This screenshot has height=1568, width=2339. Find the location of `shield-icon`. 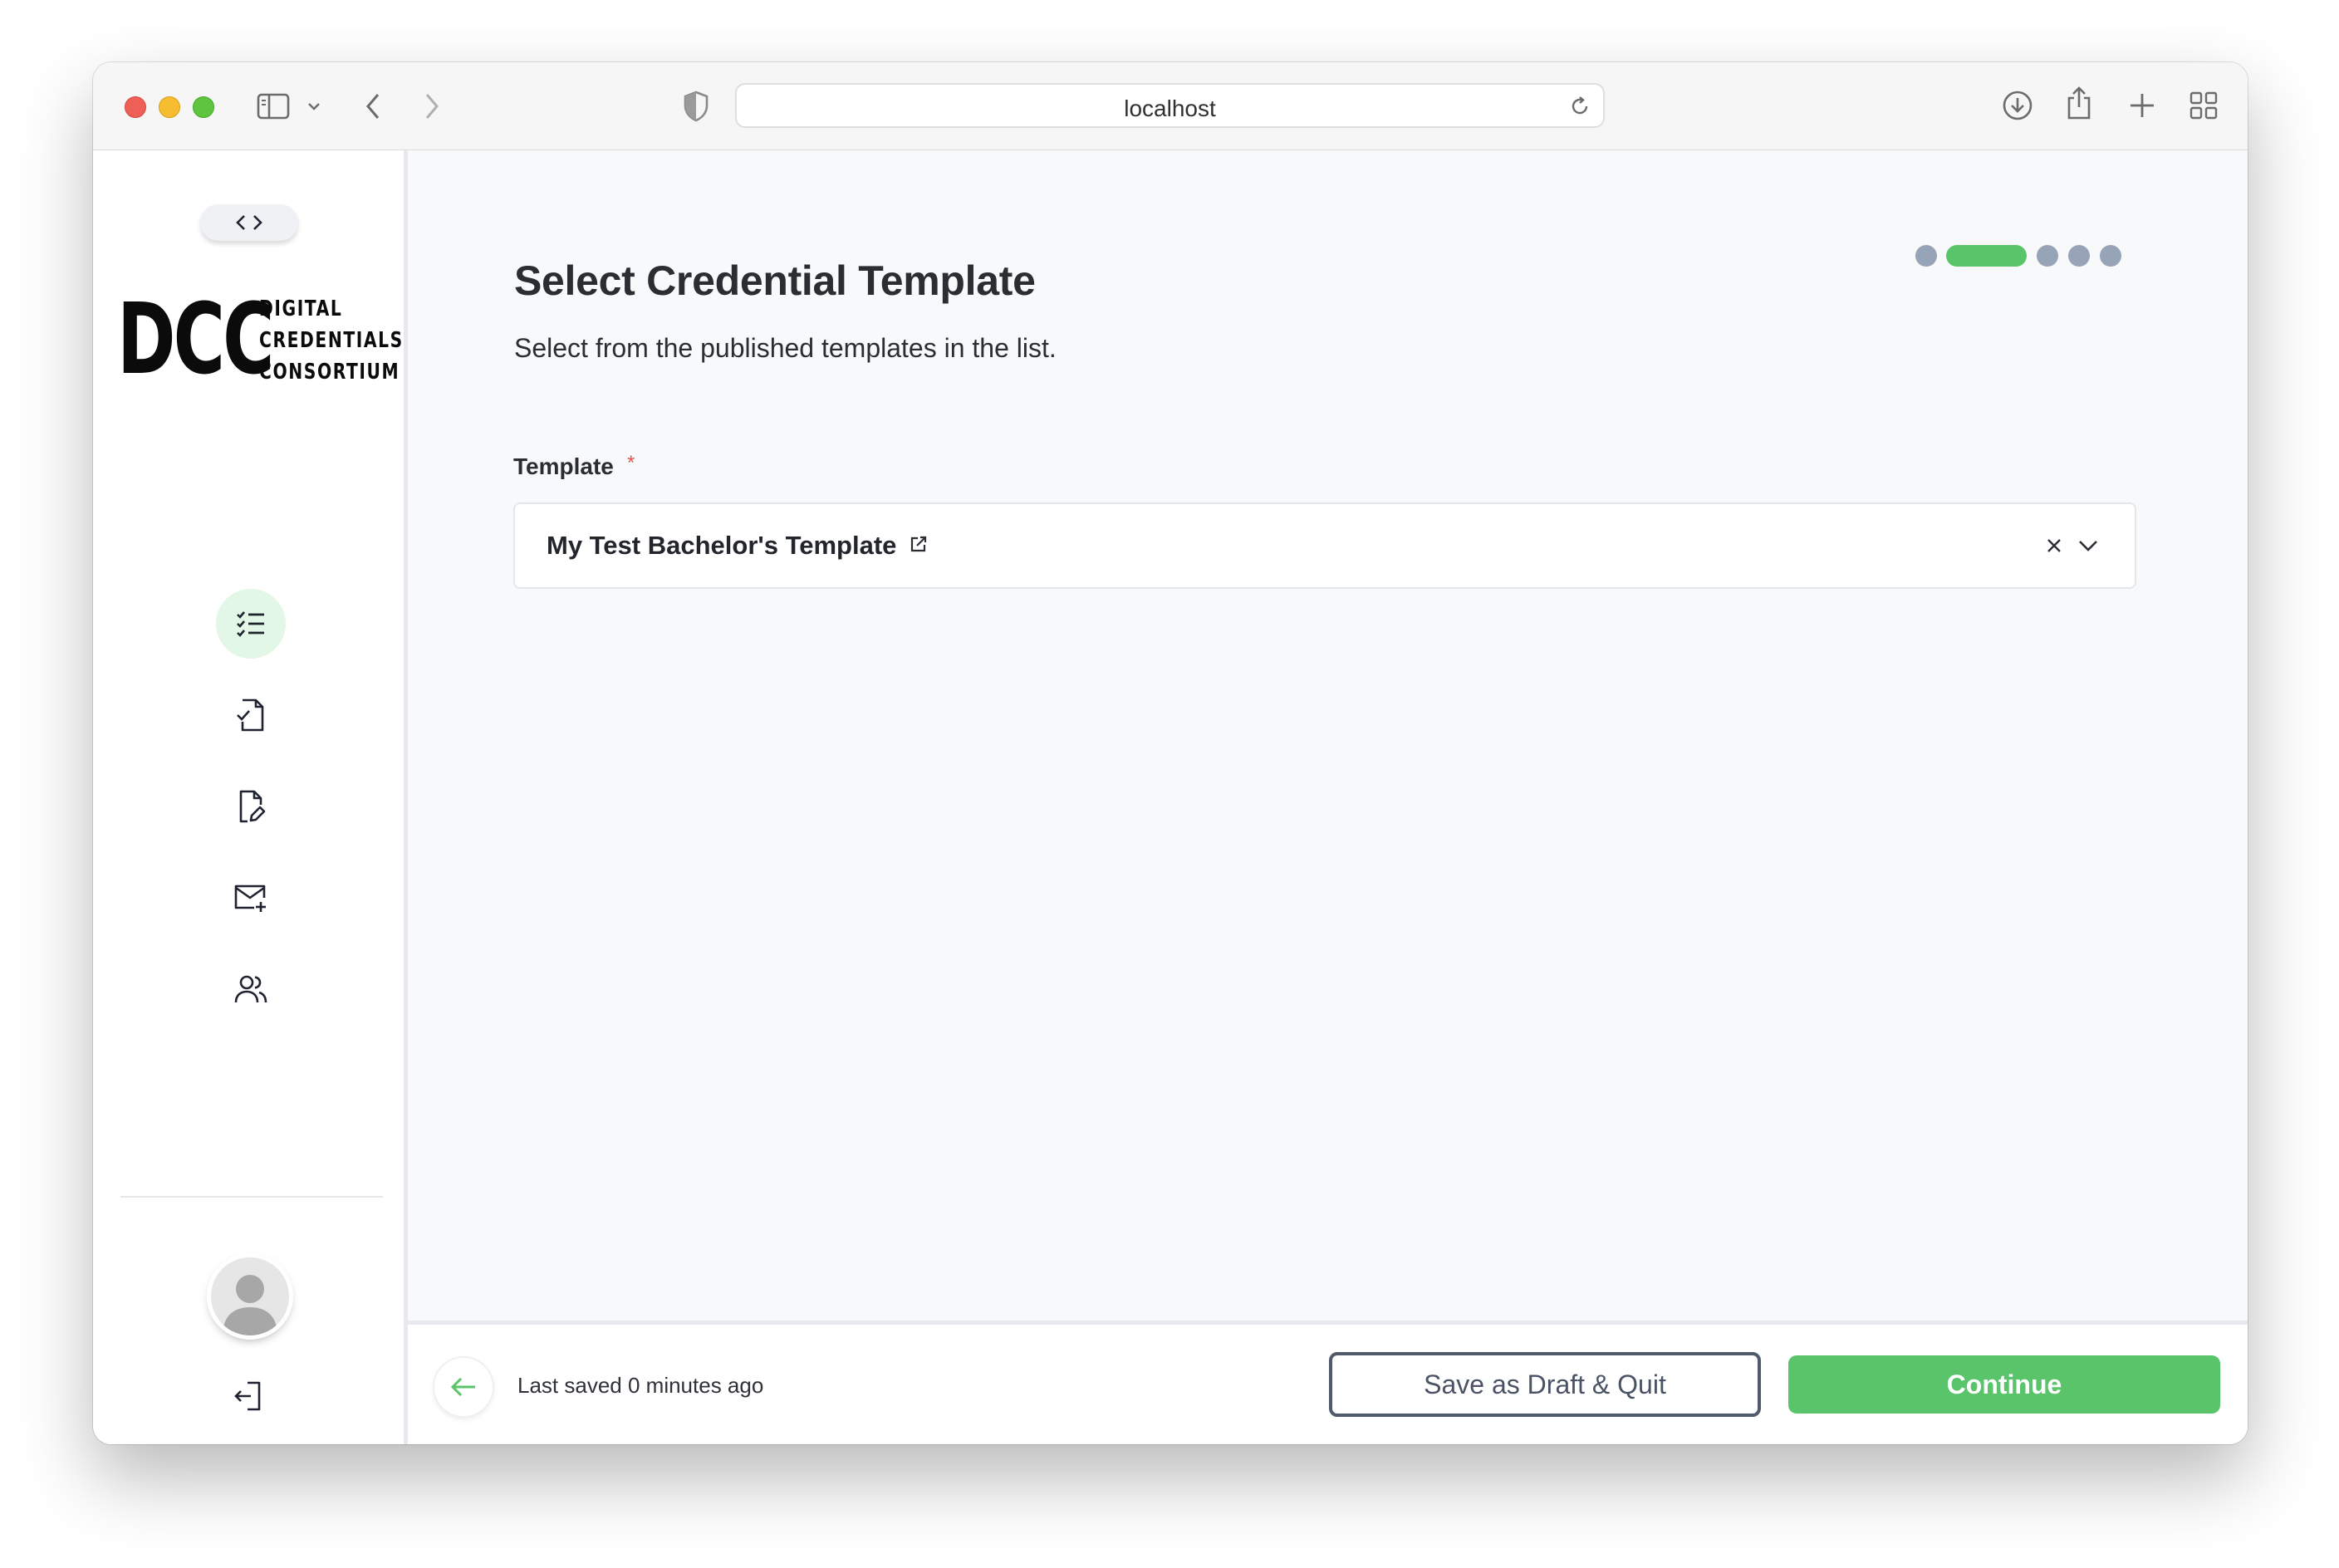

shield-icon is located at coordinates (696, 106).